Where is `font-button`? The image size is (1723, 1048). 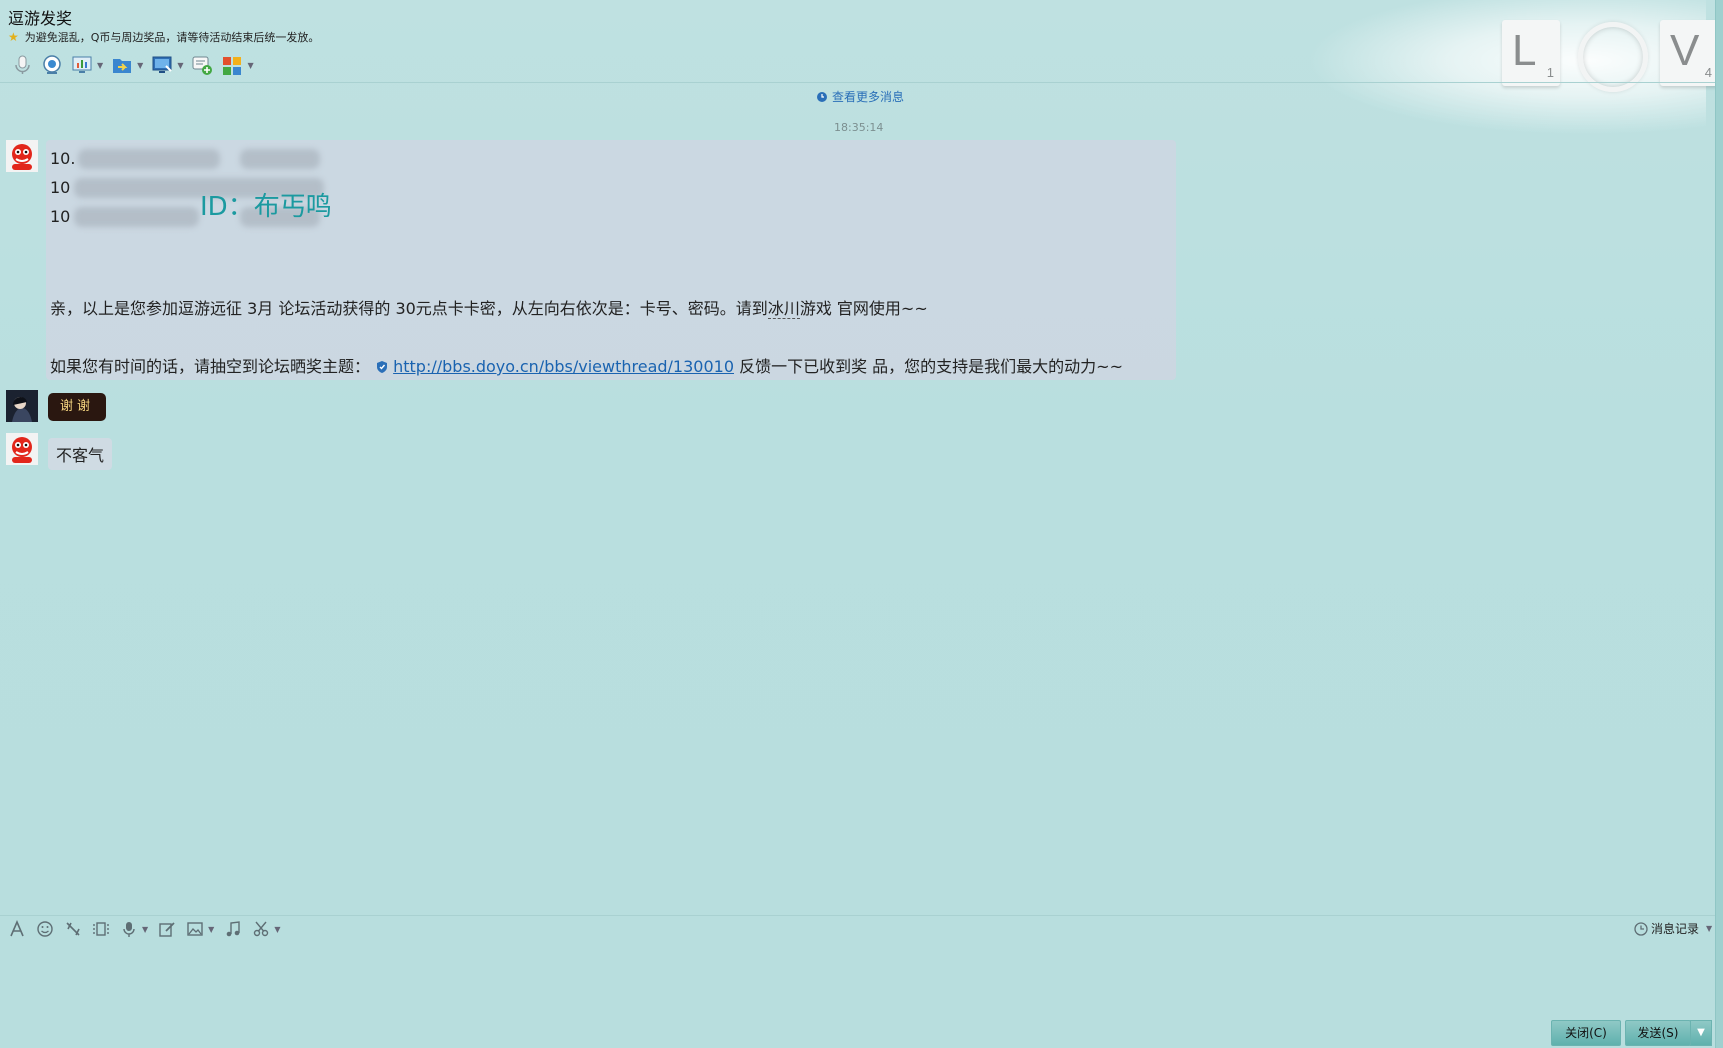 font-button is located at coordinates (17, 929).